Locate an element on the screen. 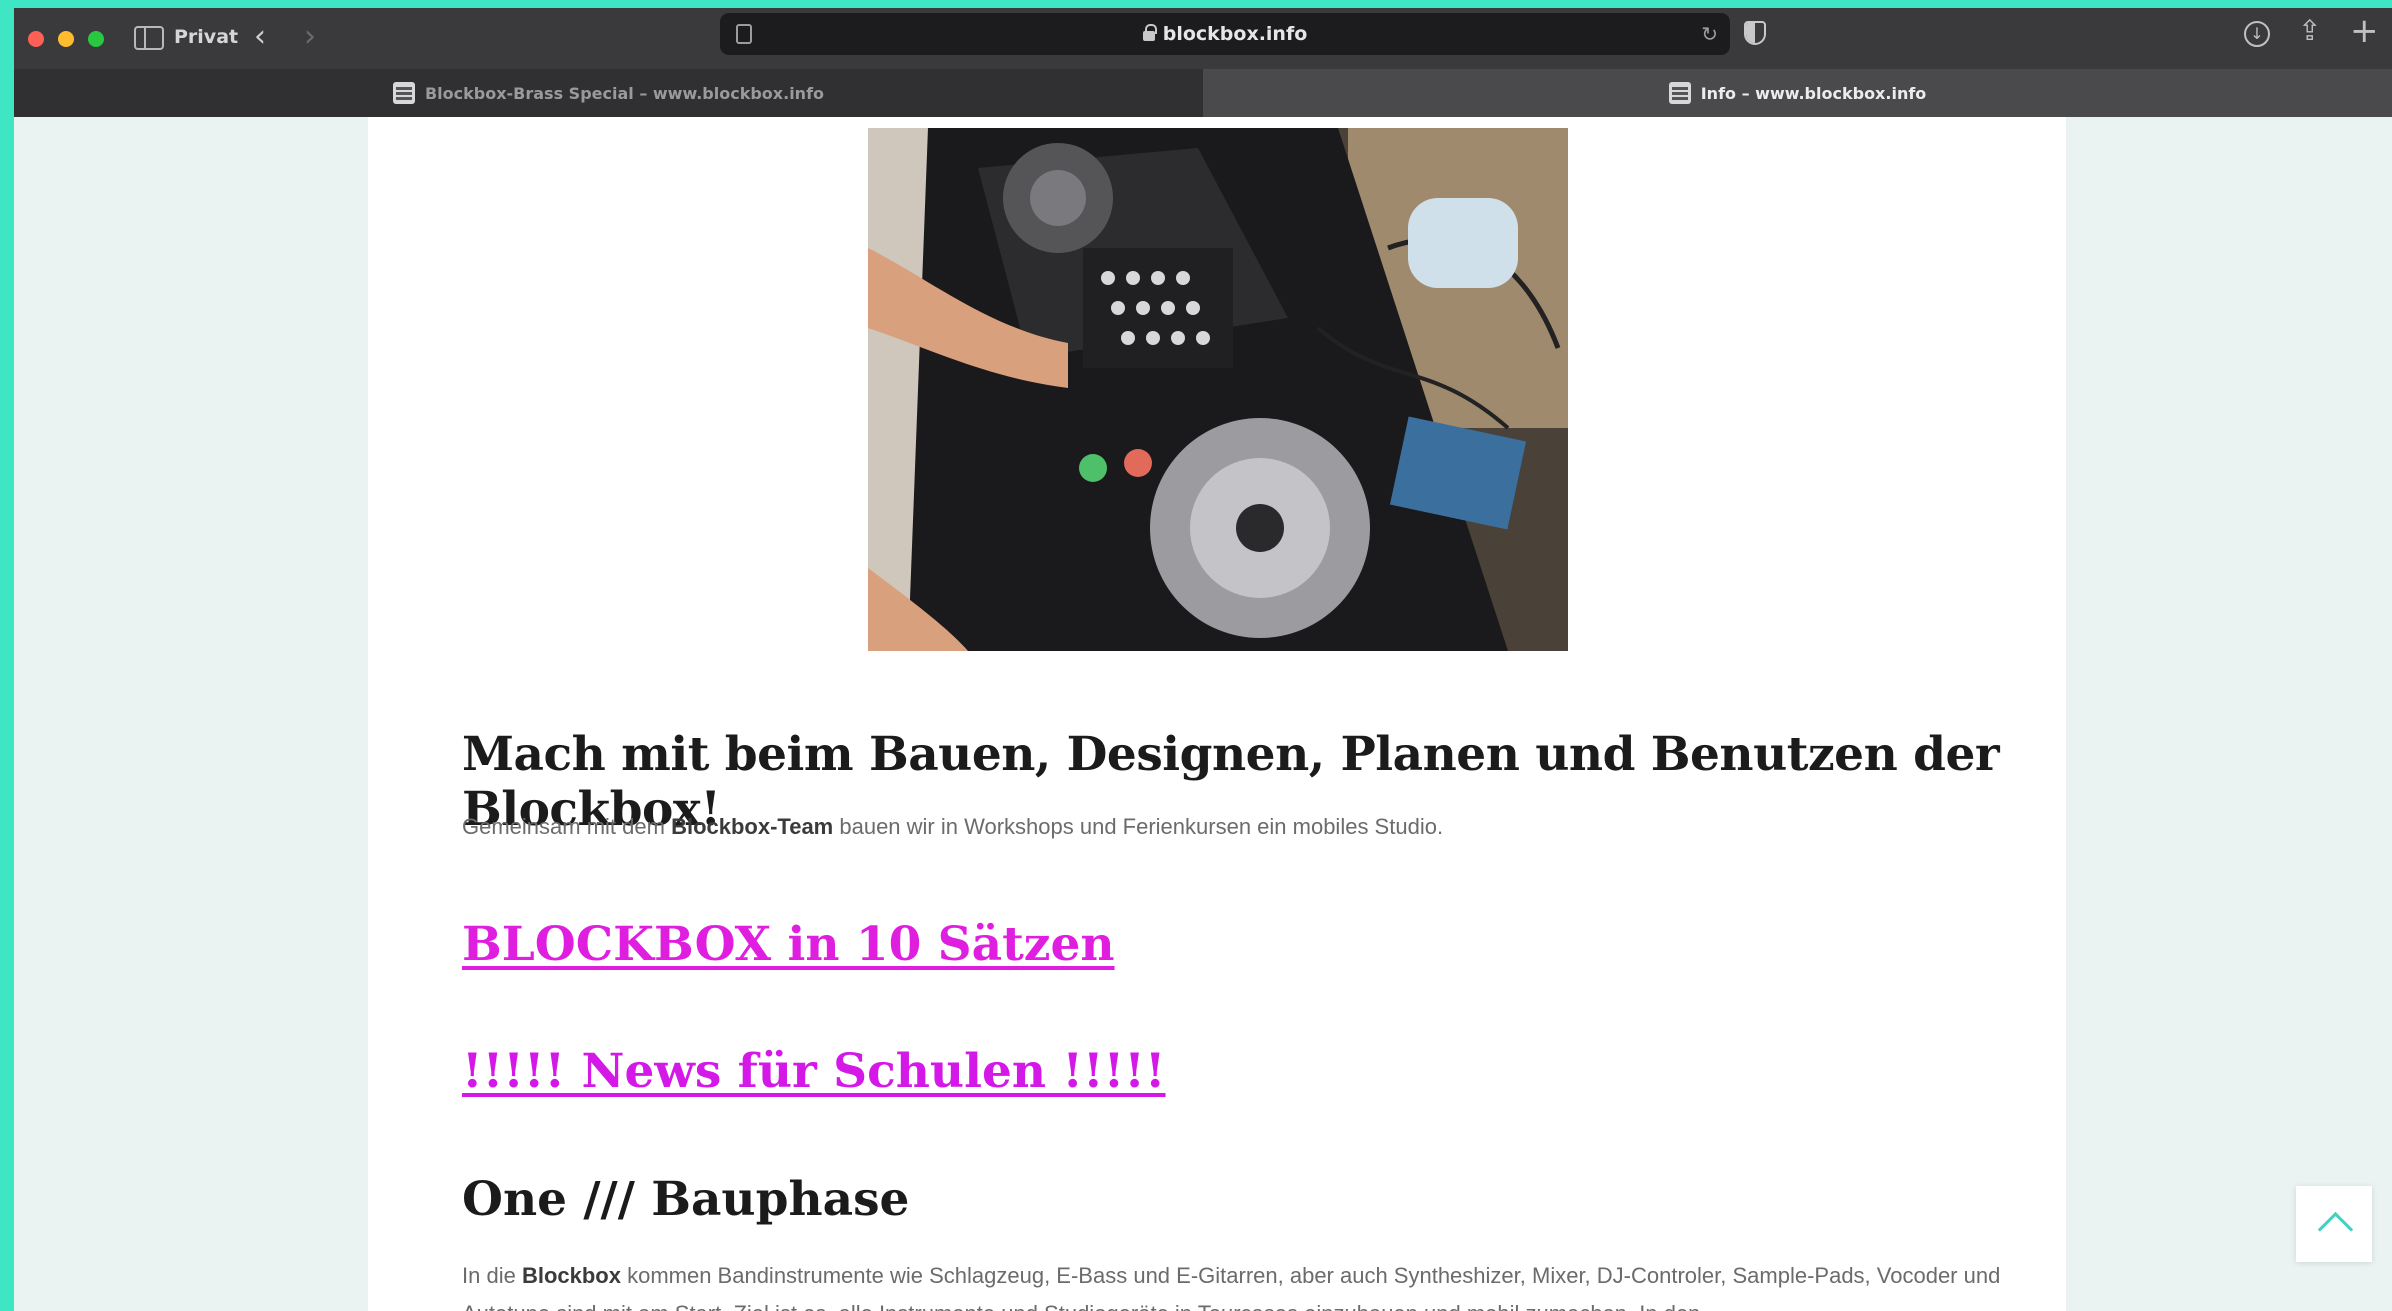 The image size is (2392, 1311). news-for-schools-link: !!!!! News für Schulen !!!!! is located at coordinates (814, 1071).